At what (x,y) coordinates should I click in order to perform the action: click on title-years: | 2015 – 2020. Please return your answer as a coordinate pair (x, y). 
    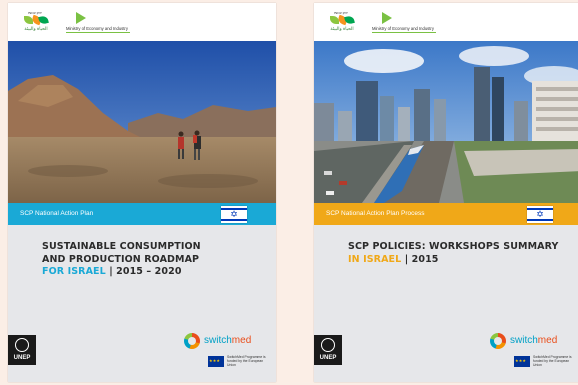
    Looking at the image, I should click on (145, 271).